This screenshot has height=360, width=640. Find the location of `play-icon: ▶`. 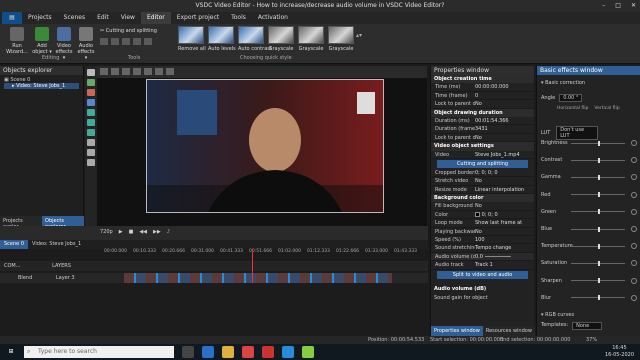

play-icon: ▶ is located at coordinates (121, 232).